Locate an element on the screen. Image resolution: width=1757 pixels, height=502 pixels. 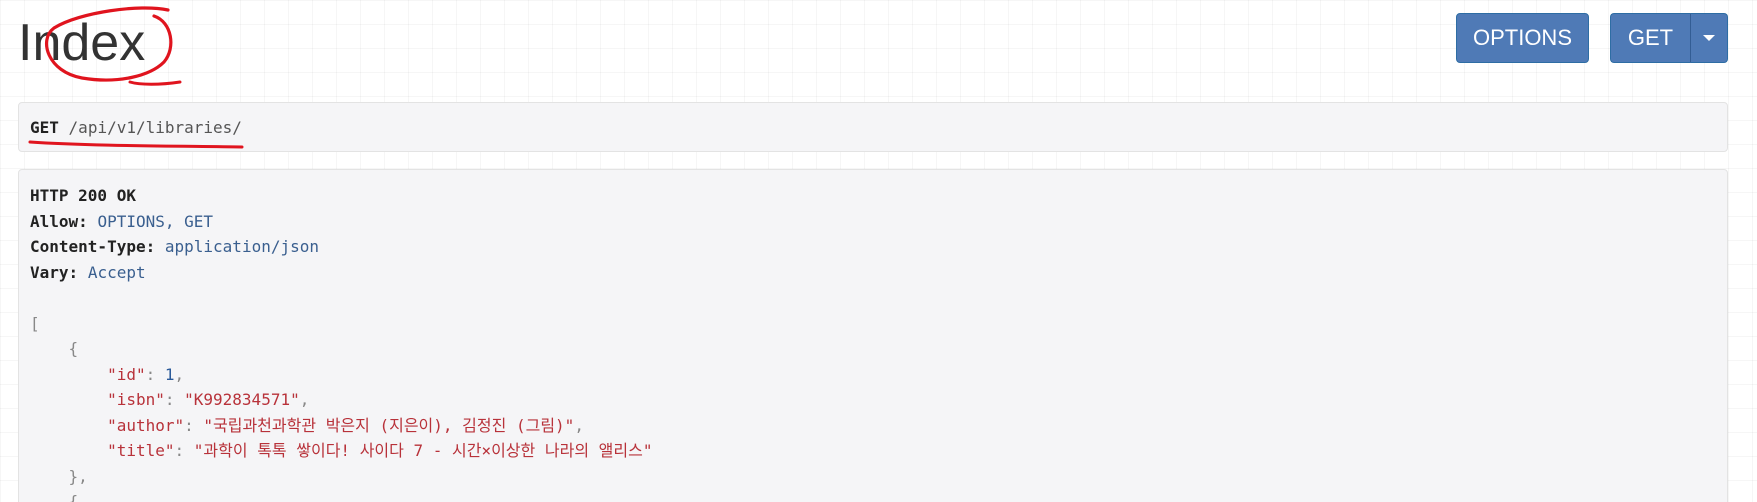
request-method: GET is located at coordinates (44, 127).